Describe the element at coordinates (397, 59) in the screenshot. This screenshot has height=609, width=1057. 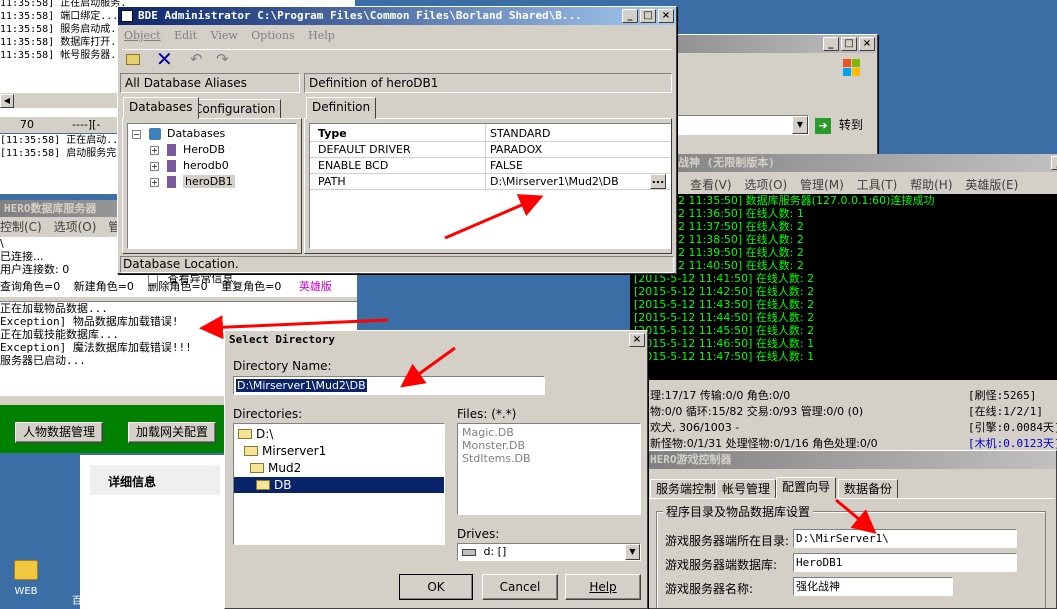
I see `bde-toolbar: ✕ ↶ ↷` at that location.